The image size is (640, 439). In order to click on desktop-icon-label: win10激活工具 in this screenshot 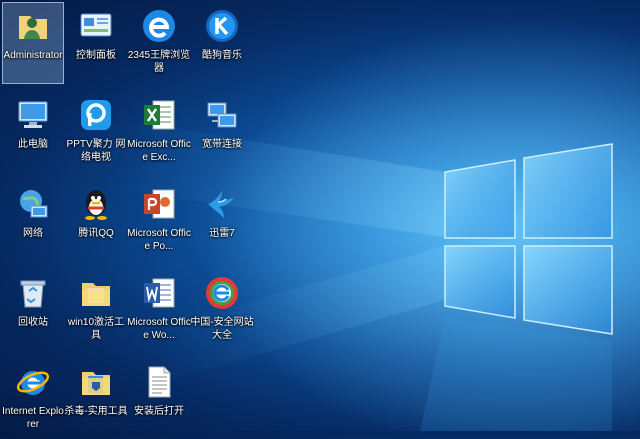, I will do `click(96, 329)`.